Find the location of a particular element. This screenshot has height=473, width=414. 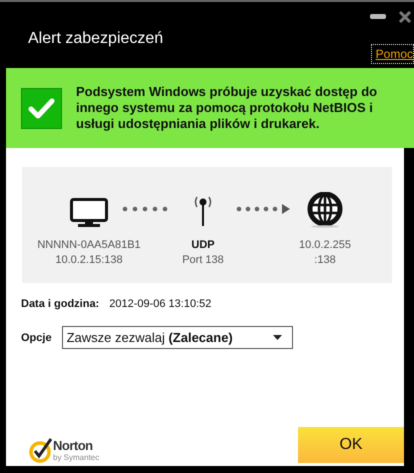

dotted-arrow-icon is located at coordinates (264, 209).